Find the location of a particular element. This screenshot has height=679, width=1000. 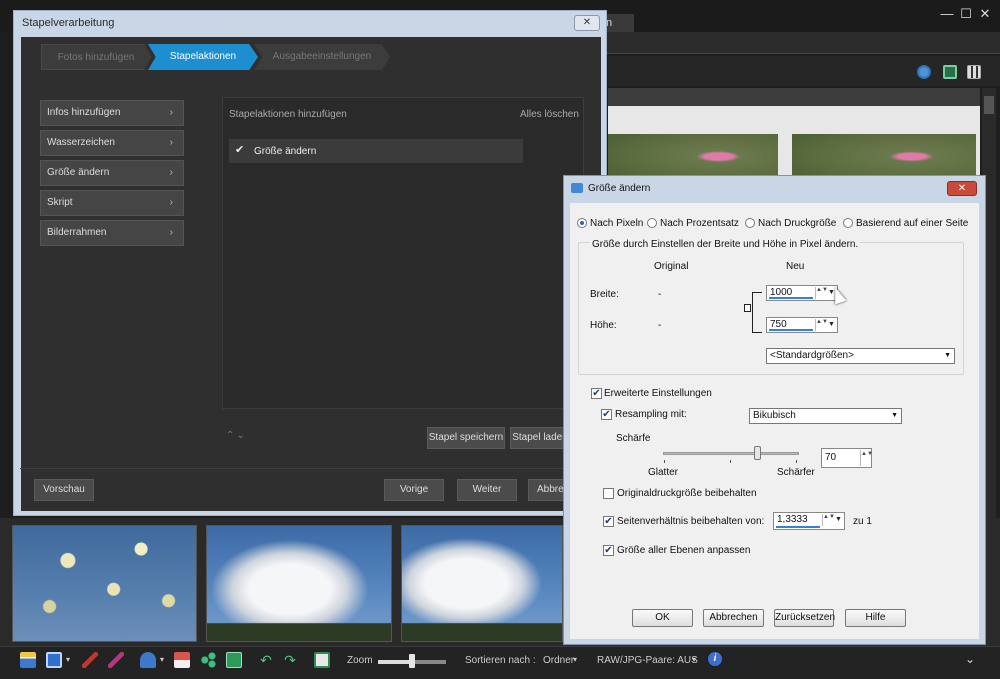

keep-aspect-ratio-checkbox: ✔ is located at coordinates (608, 521).